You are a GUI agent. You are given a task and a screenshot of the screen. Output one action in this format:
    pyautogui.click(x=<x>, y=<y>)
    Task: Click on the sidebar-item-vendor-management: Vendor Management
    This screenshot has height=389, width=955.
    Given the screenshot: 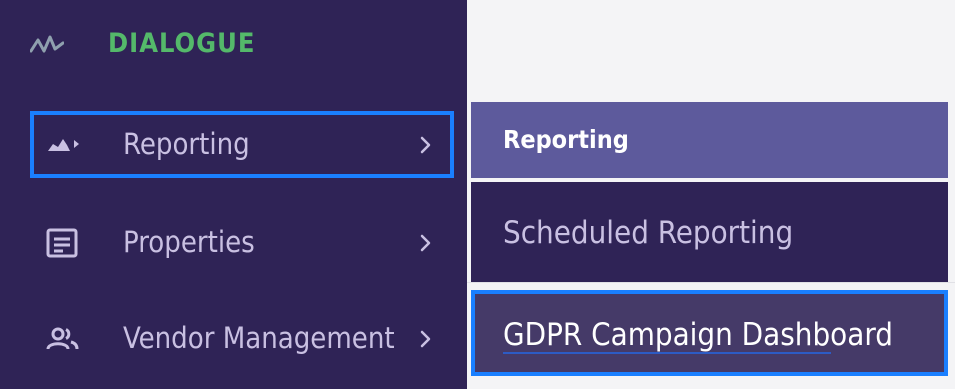 What is the action you would take?
    pyautogui.click(x=242, y=338)
    